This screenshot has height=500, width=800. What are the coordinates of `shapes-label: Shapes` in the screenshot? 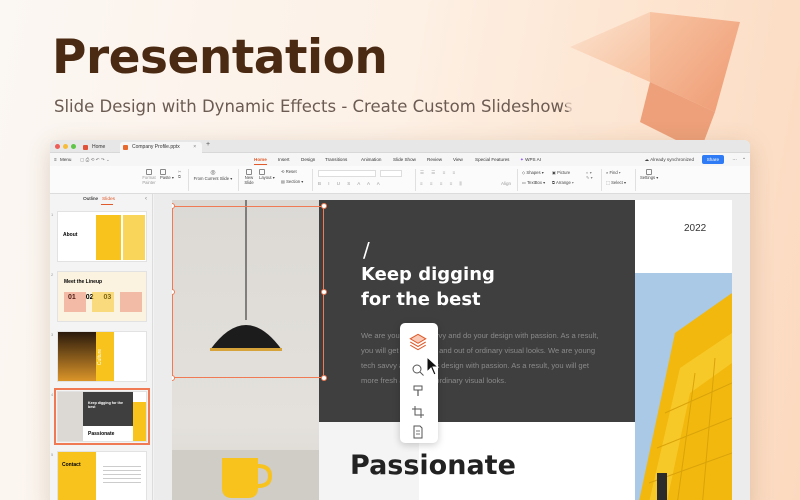 It's located at (533, 172).